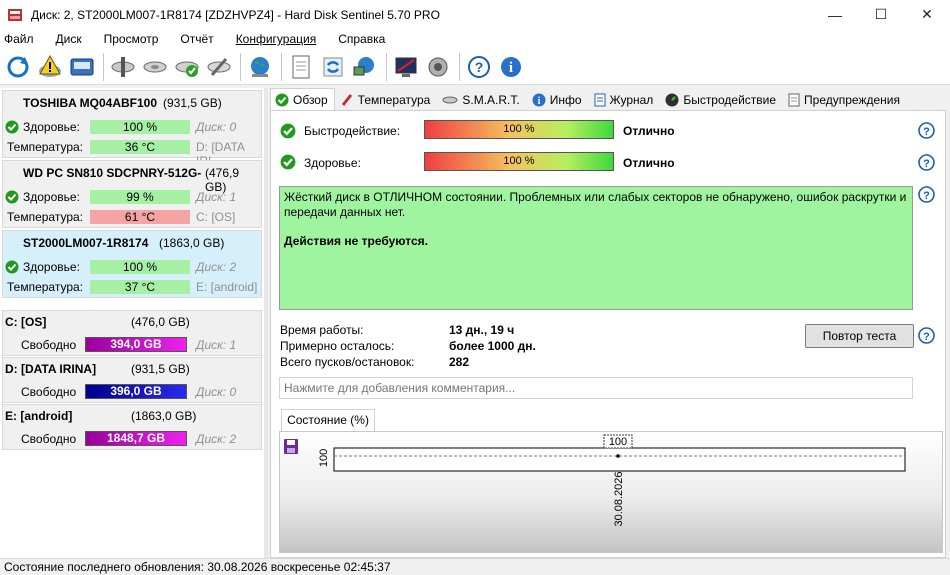  What do you see at coordinates (164, 416) in the screenshot?
I see `volume-size: (1863,0 GB)` at bounding box center [164, 416].